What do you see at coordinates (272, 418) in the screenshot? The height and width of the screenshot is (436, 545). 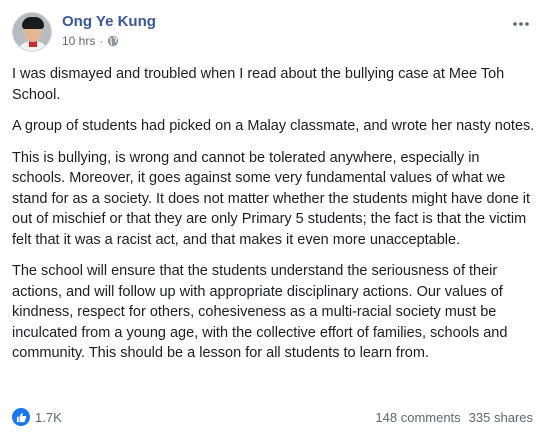 I see `post-footer: 1.7K 148 comments 335 shares` at bounding box center [272, 418].